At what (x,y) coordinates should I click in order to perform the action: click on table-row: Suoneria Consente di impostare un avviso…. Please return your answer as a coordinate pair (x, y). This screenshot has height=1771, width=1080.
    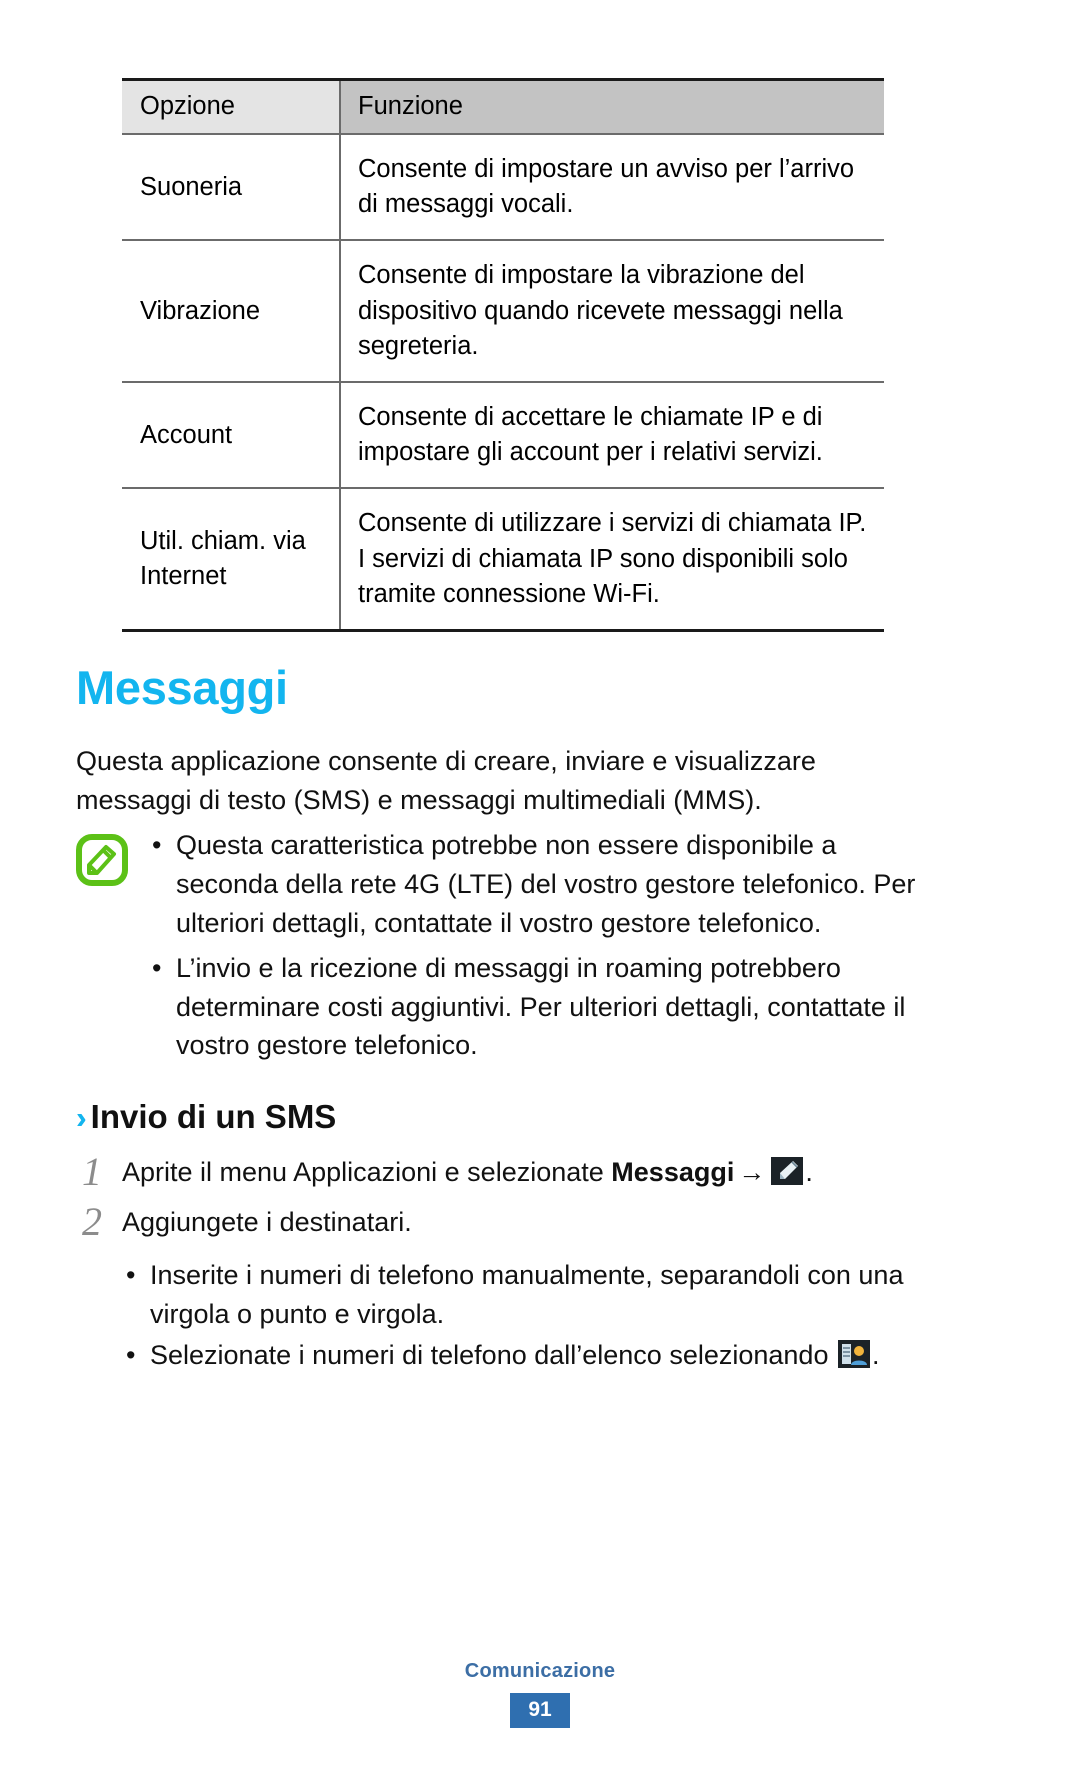
    Looking at the image, I should click on (503, 188).